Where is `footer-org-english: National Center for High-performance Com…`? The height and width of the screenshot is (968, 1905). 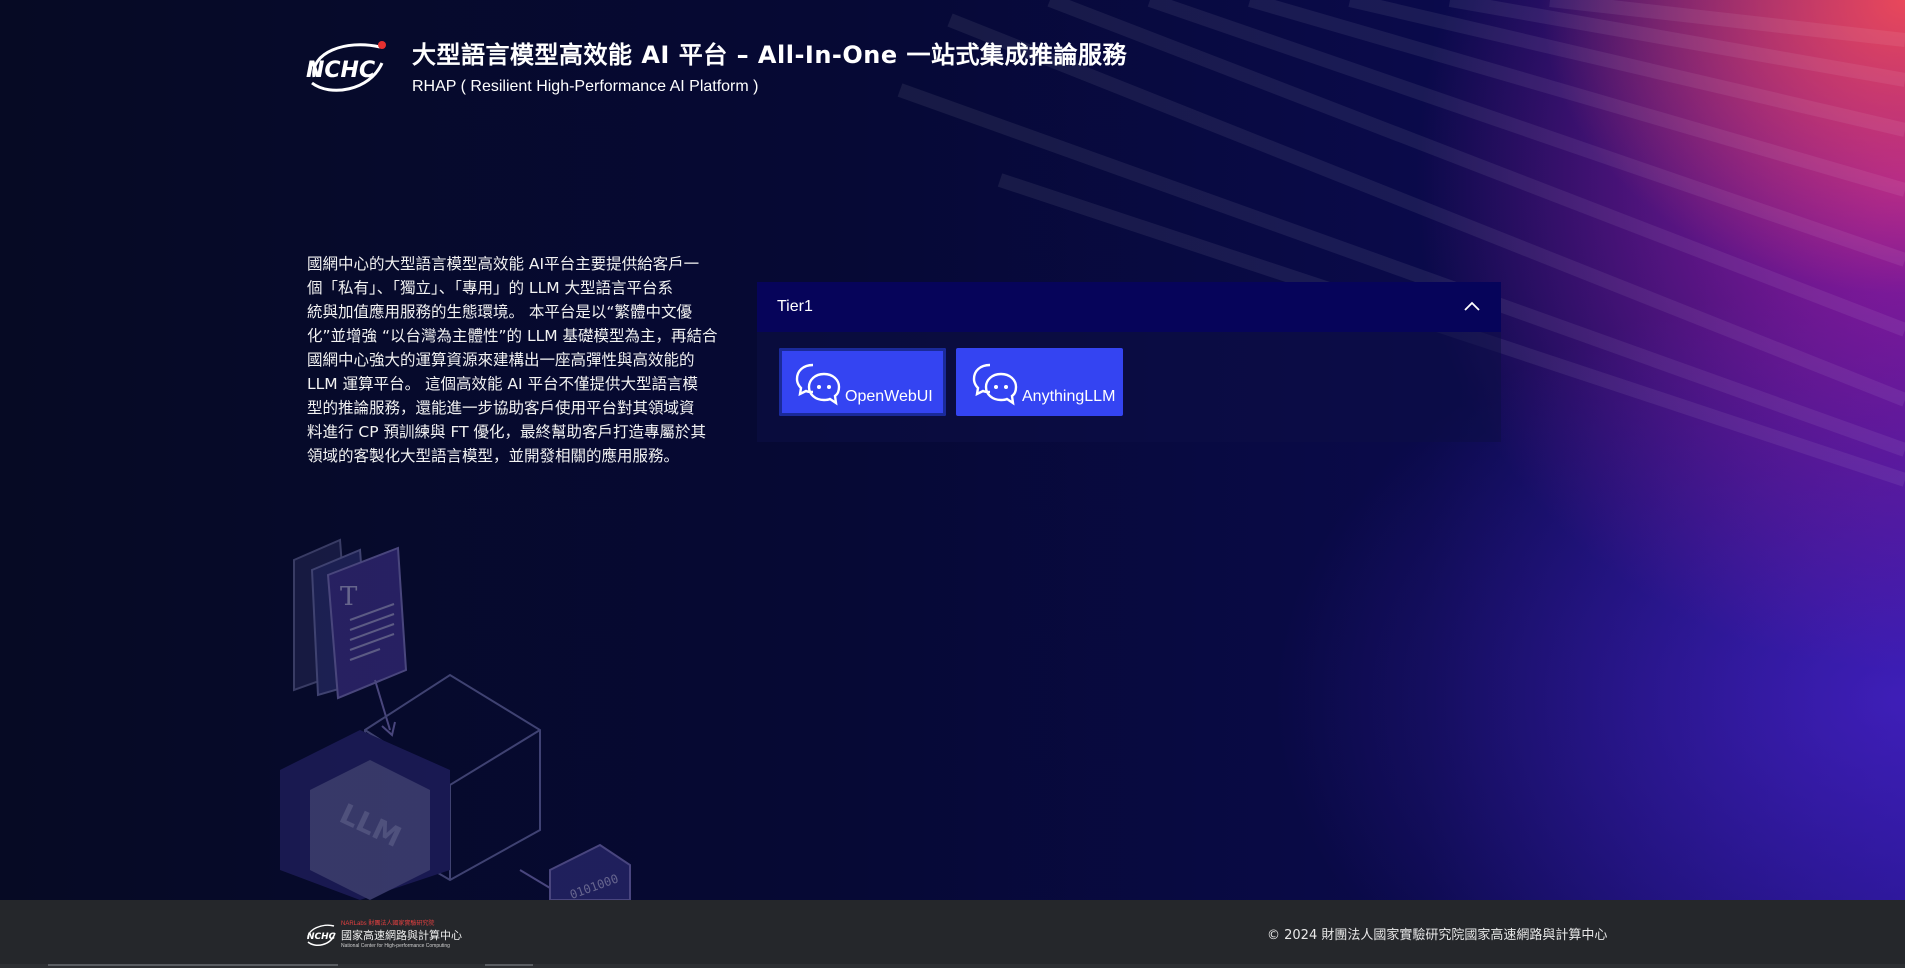
footer-org-english: National Center for High-performance Com… is located at coordinates (395, 946).